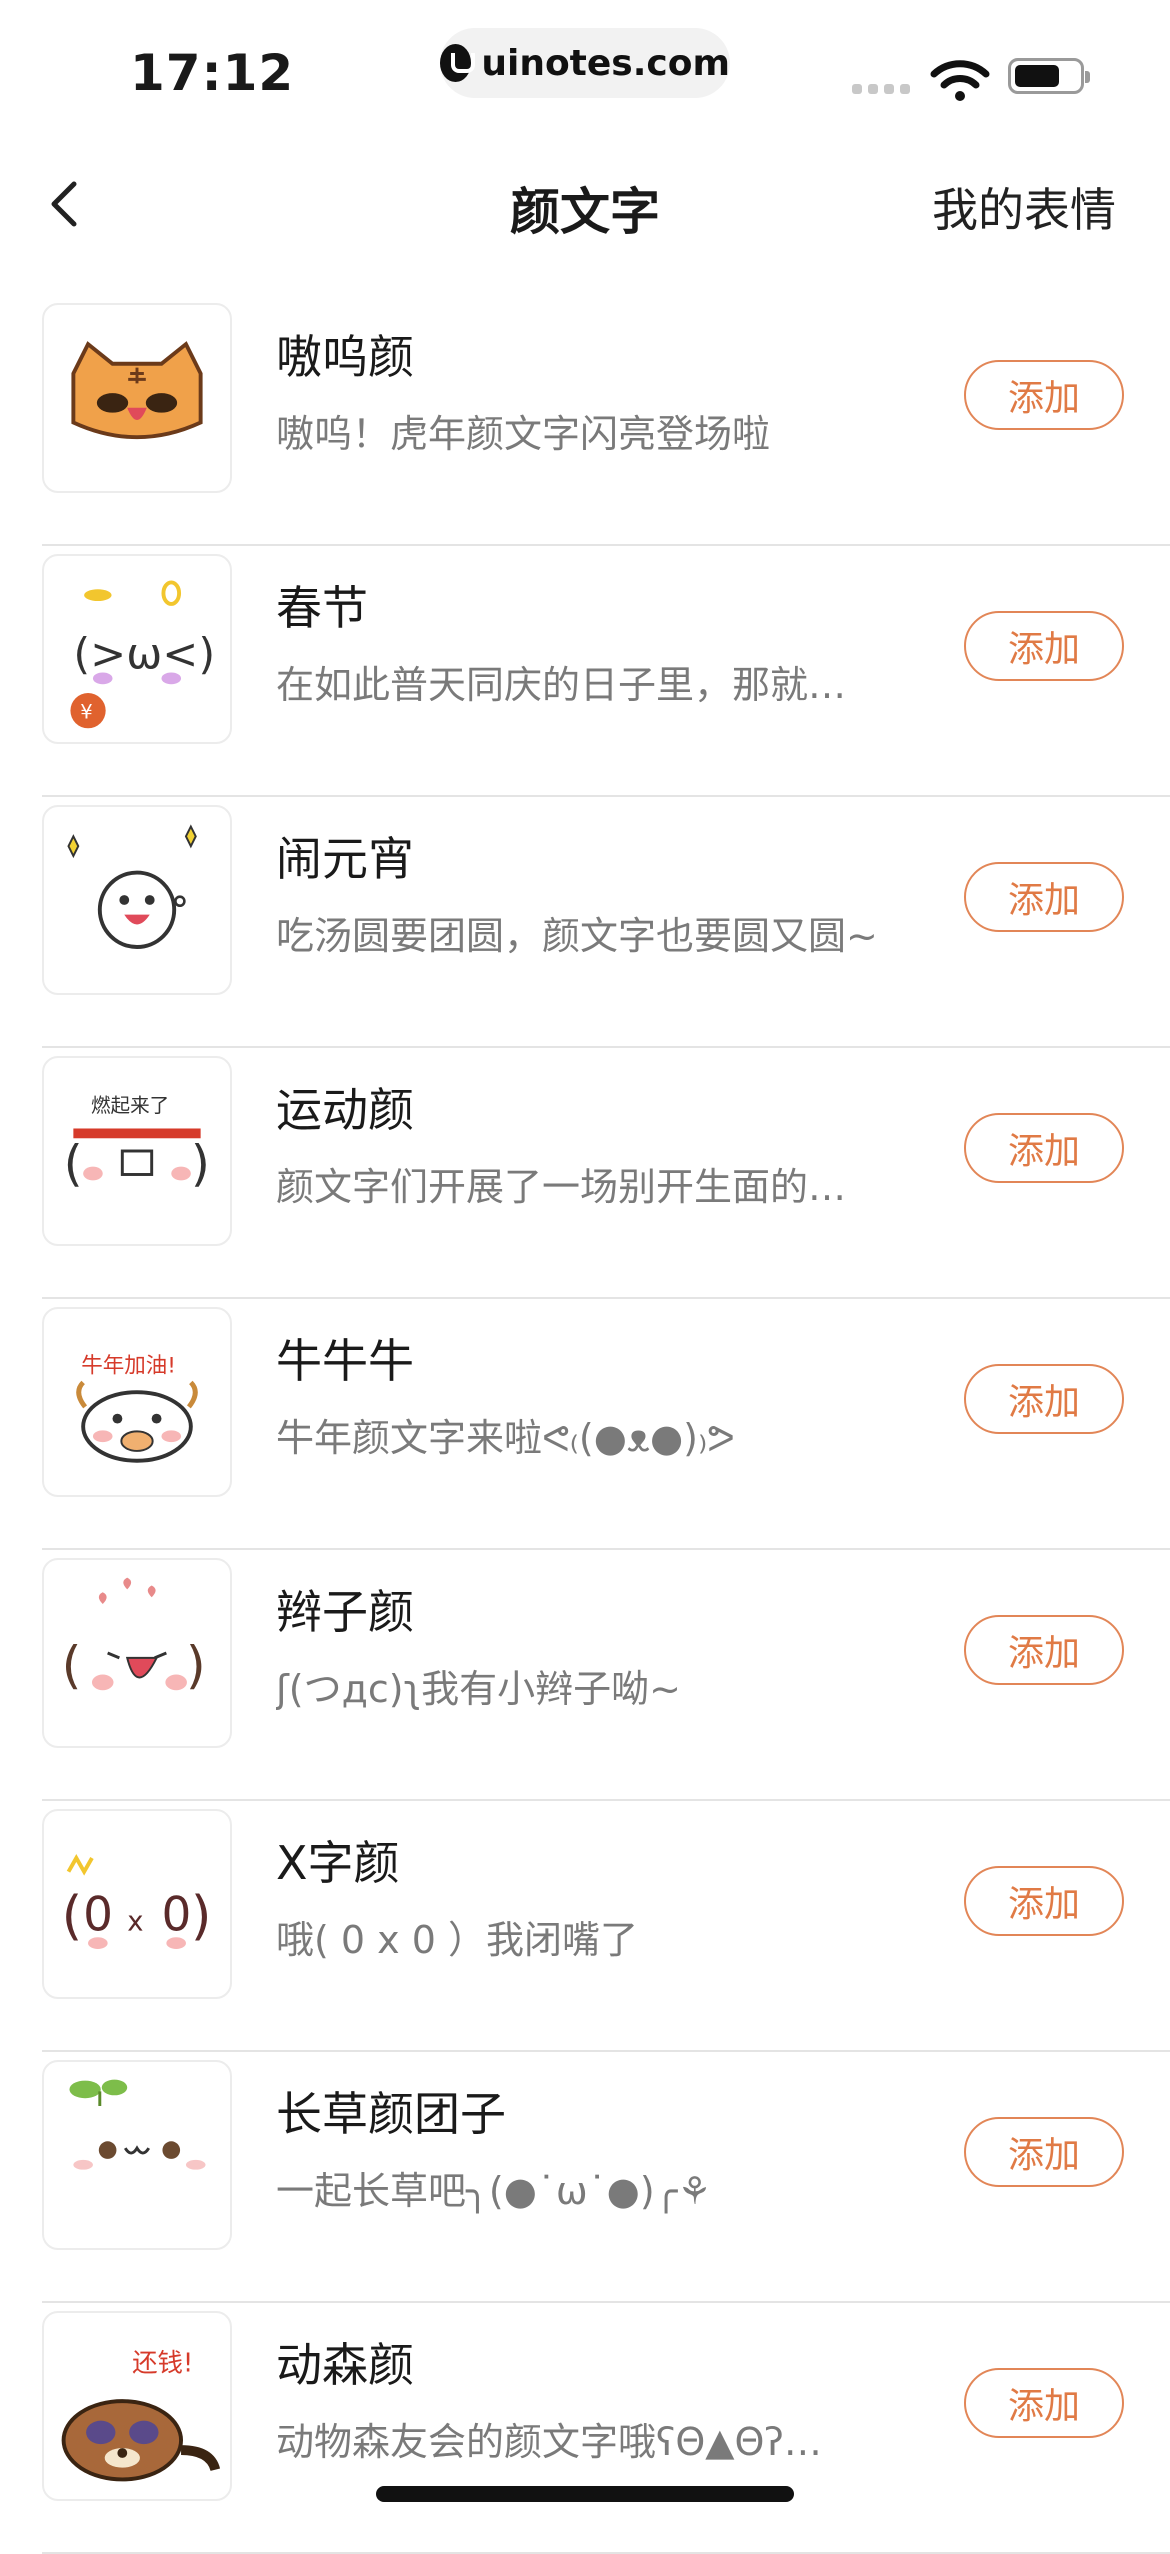 The width and height of the screenshot is (1170, 2554). Describe the element at coordinates (322, 608) in the screenshot. I see `item-name: 春节` at that location.